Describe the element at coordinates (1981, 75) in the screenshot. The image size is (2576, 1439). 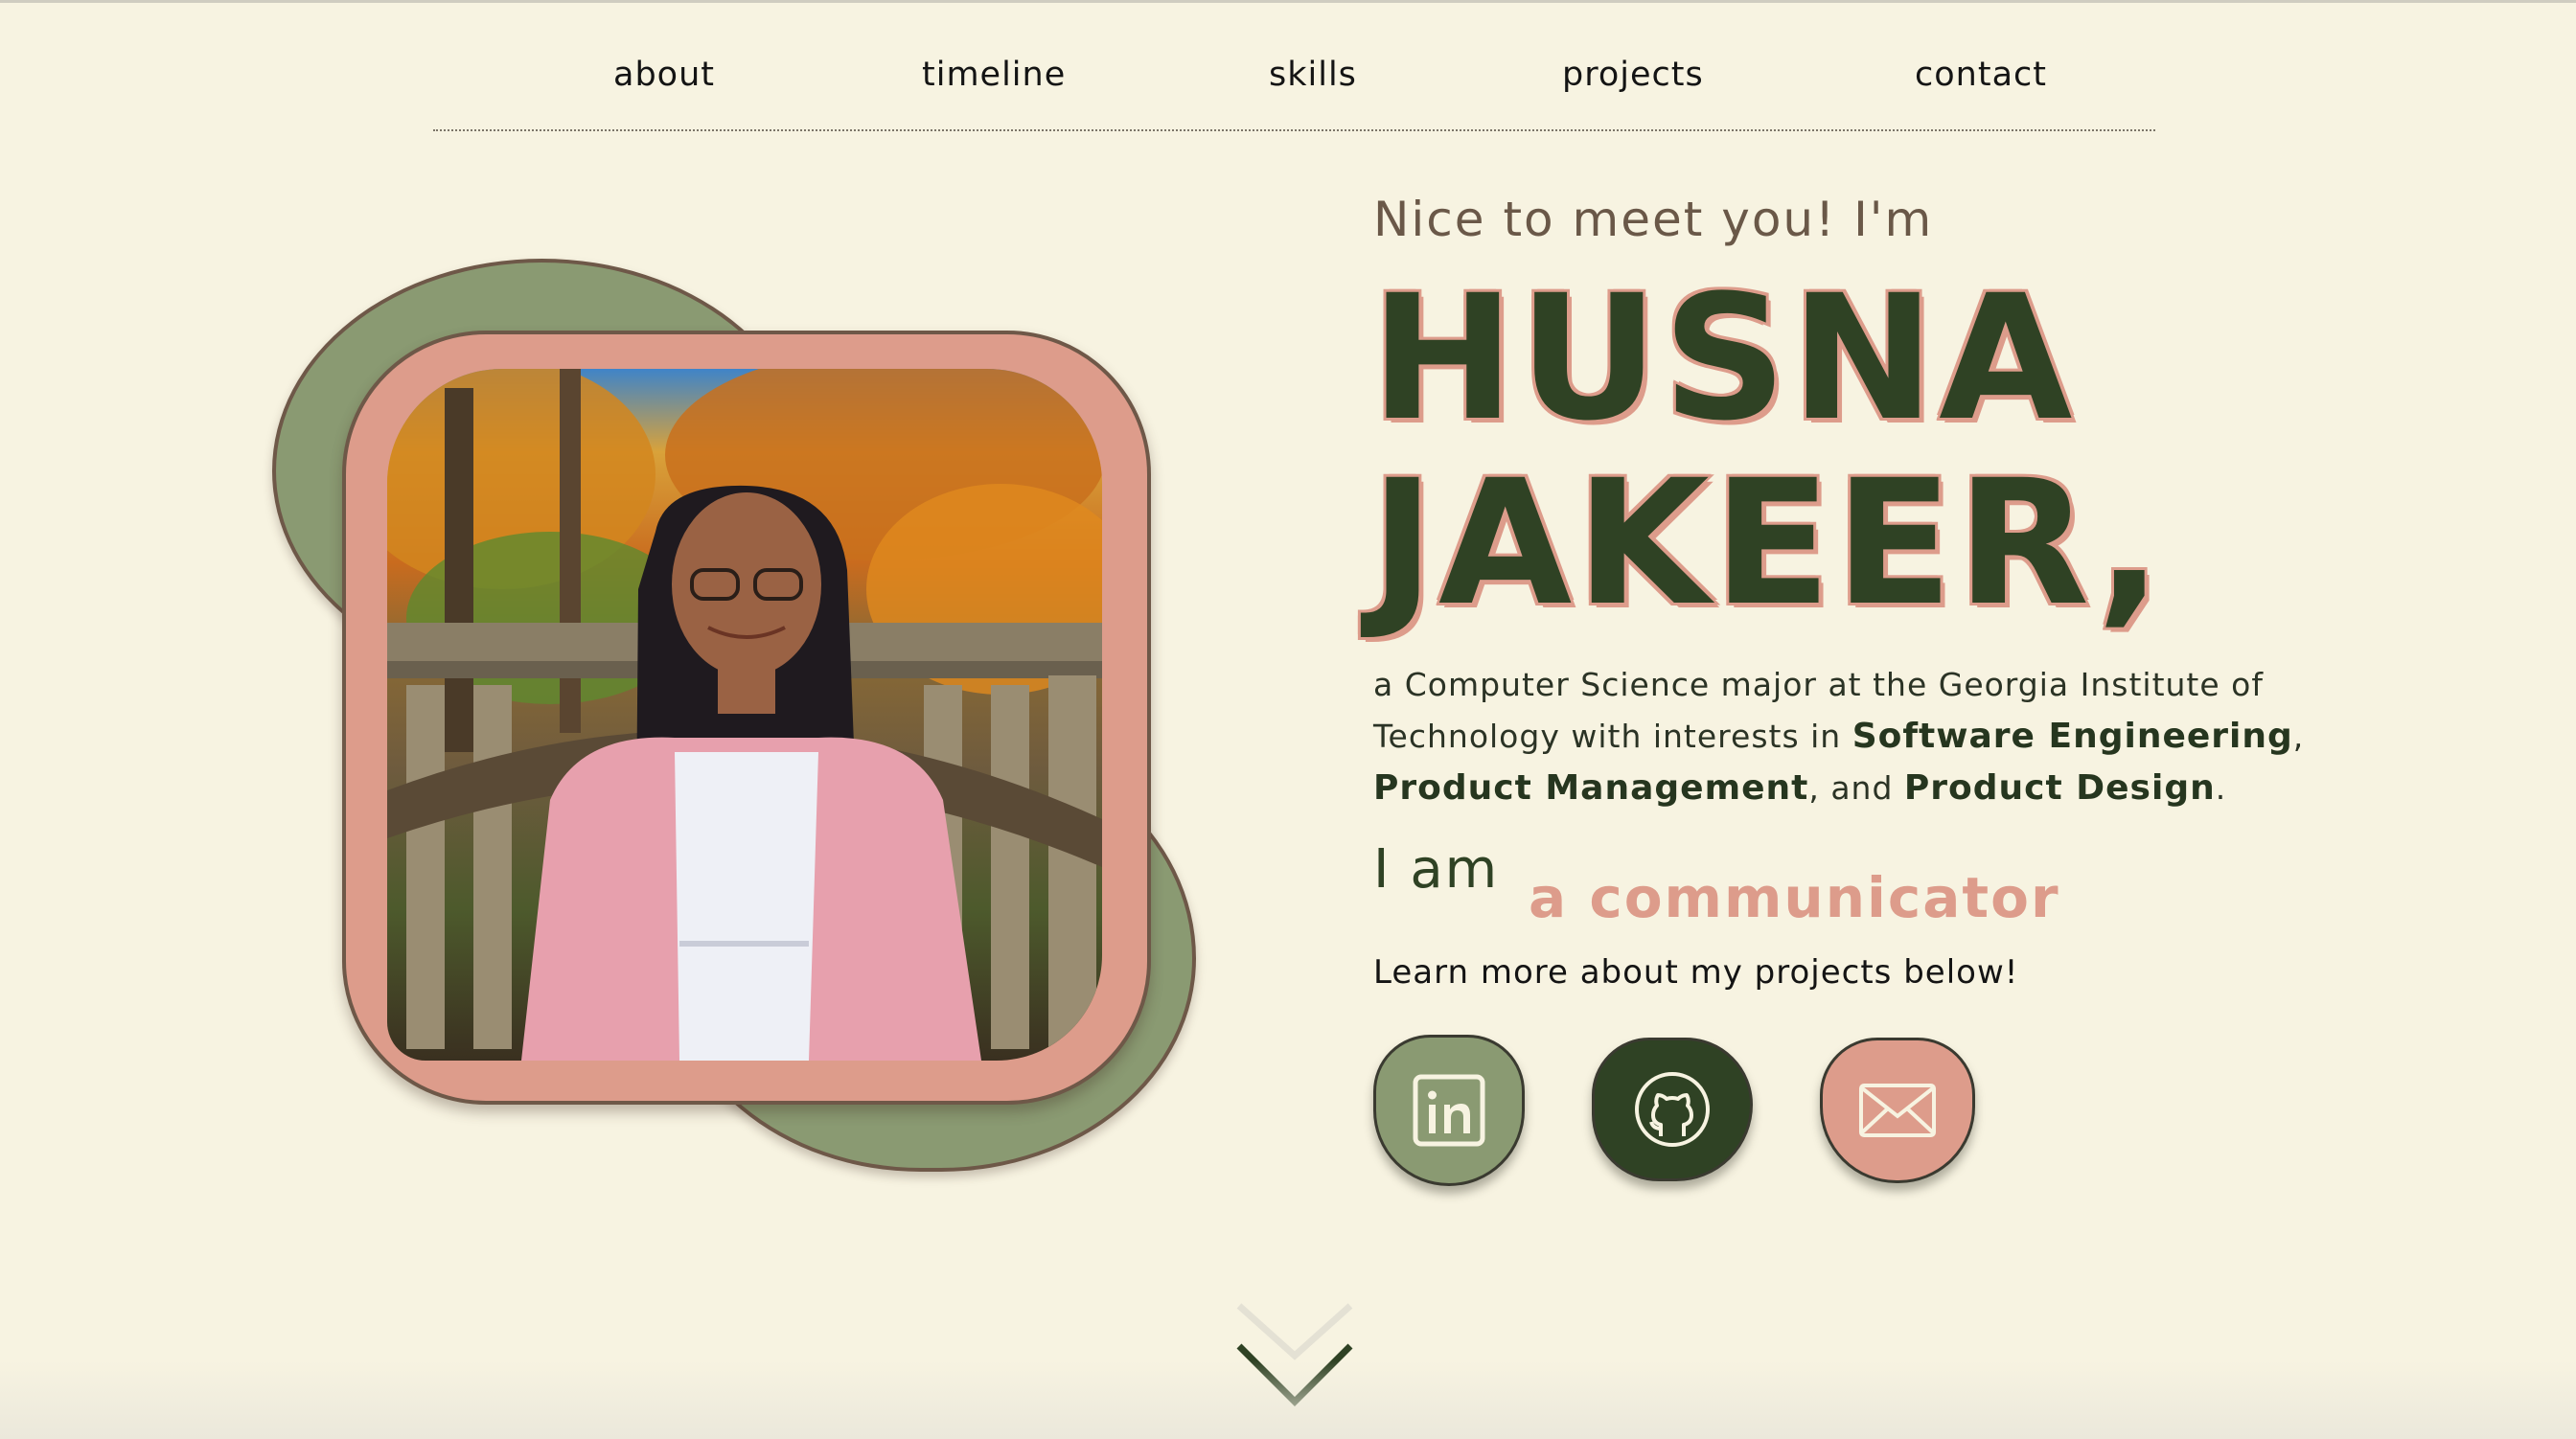
I see `nav-contact: contact` at that location.